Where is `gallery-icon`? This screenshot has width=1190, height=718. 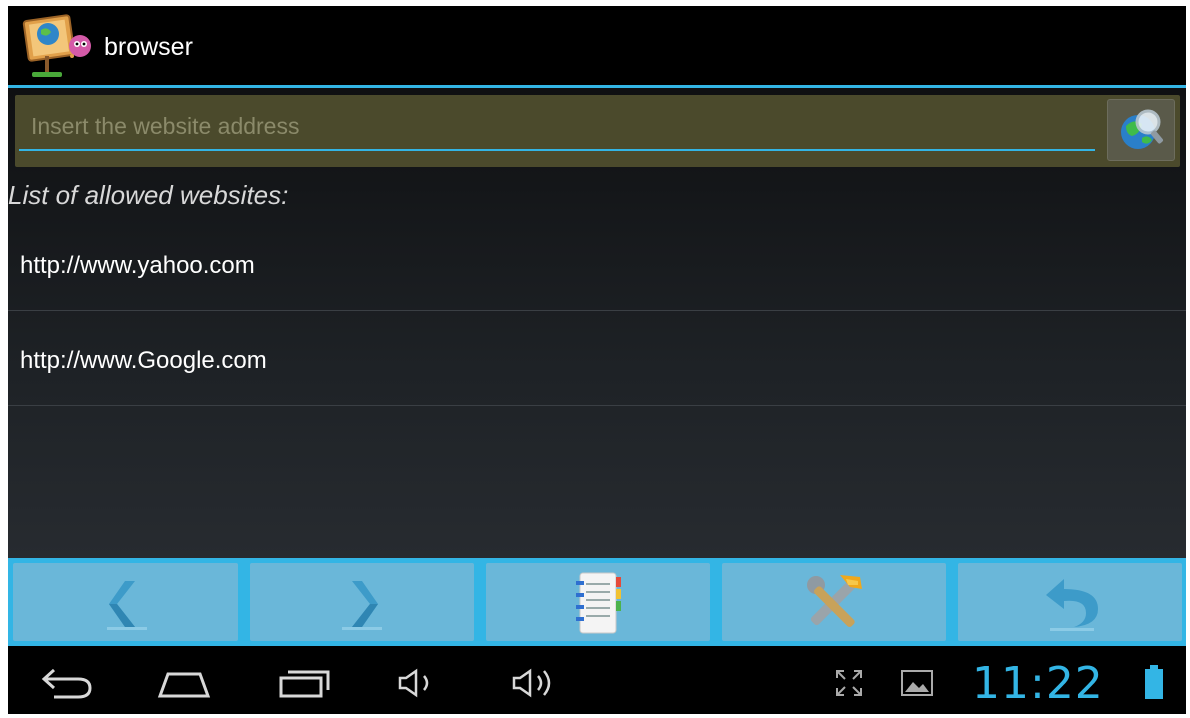 gallery-icon is located at coordinates (917, 683).